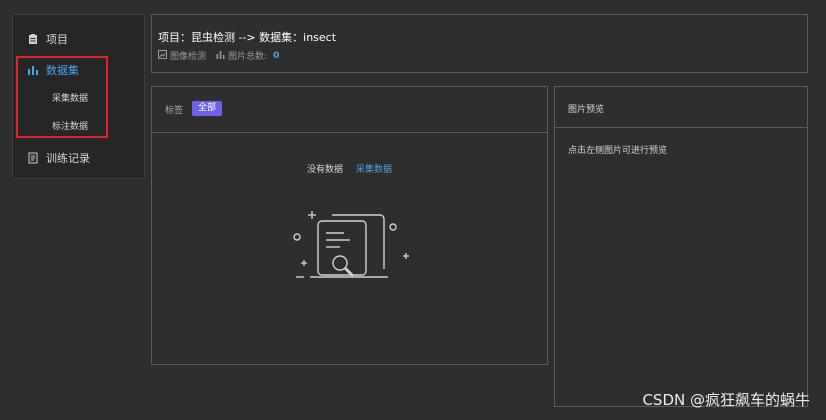 The image size is (826, 420). What do you see at coordinates (62, 97) in the screenshot?
I see `highlight-annotation-box` at bounding box center [62, 97].